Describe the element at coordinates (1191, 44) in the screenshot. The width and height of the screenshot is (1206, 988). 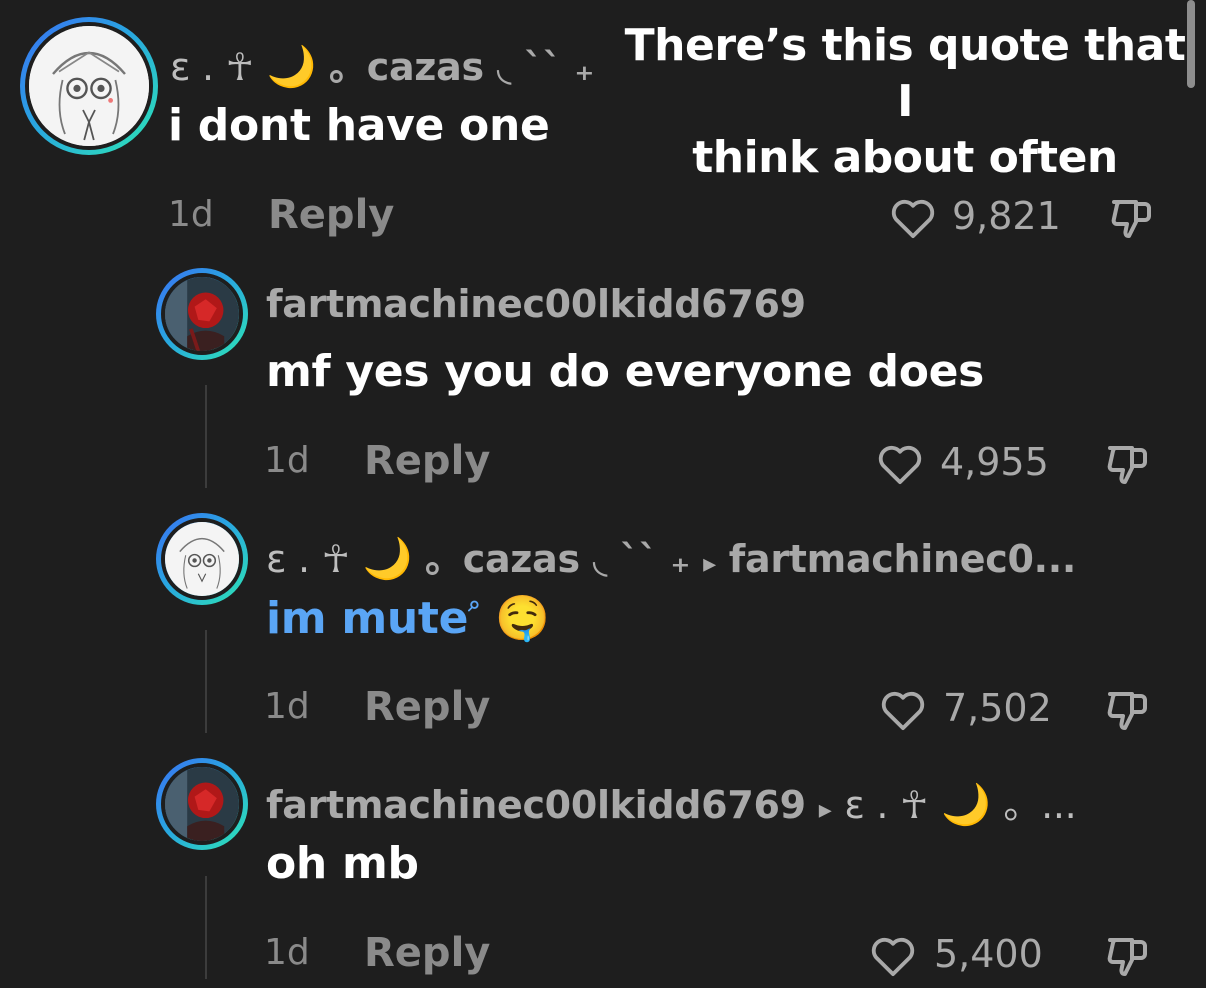
I see `scrollbar-thumb` at that location.